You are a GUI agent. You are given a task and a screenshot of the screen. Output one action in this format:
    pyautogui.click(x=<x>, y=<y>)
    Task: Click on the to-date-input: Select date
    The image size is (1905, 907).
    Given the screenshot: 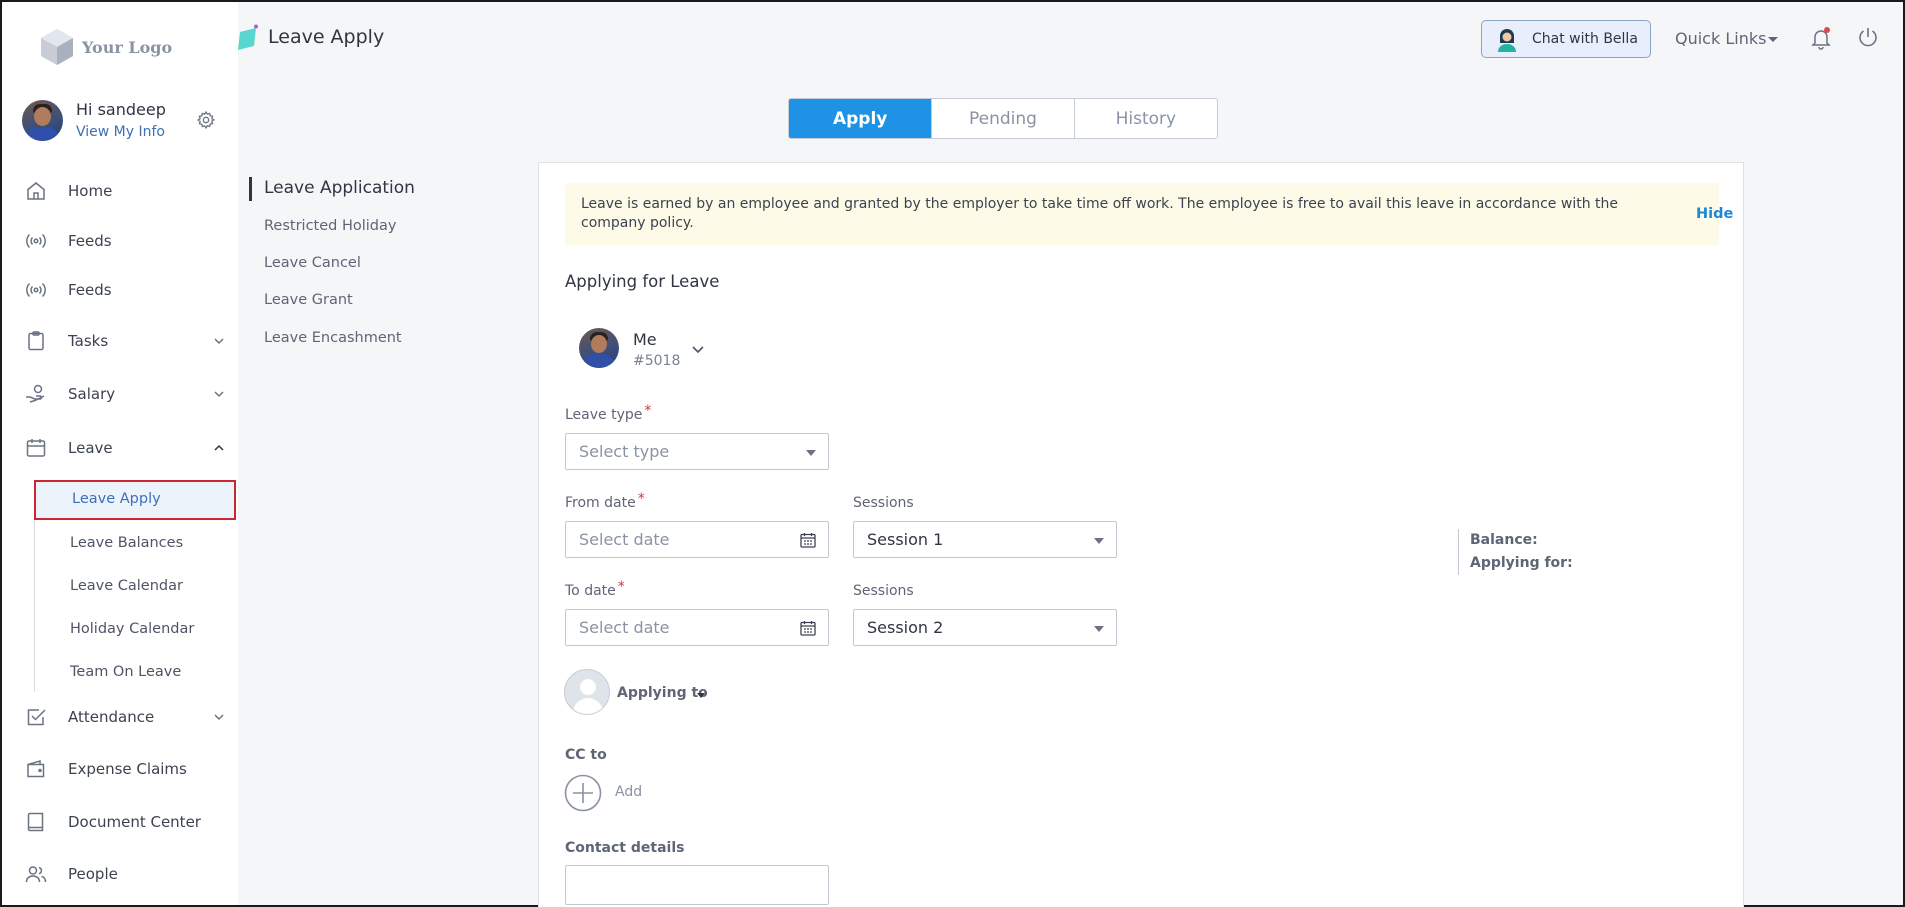 What is the action you would take?
    pyautogui.click(x=697, y=627)
    